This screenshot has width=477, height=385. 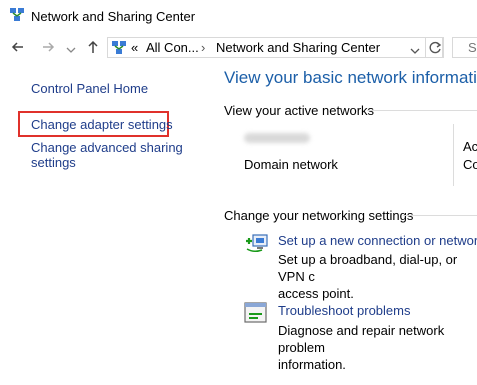 I want to click on description-line: information., so click(x=312, y=364).